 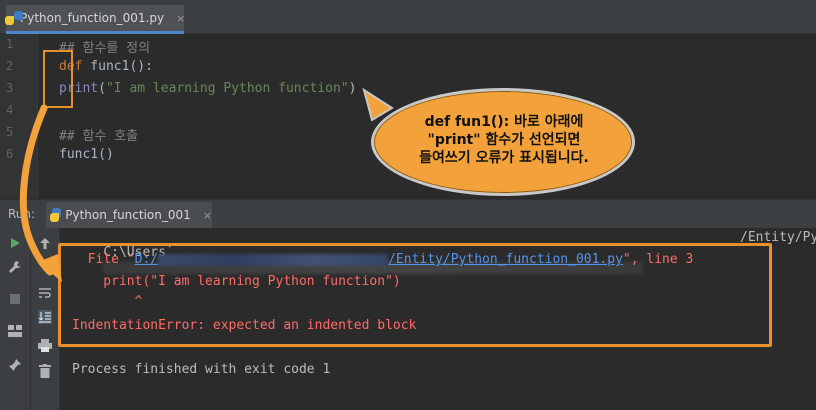 What do you see at coordinates (504, 122) in the screenshot?
I see `callout-line-1: def fun1(): 바로 아래에` at bounding box center [504, 122].